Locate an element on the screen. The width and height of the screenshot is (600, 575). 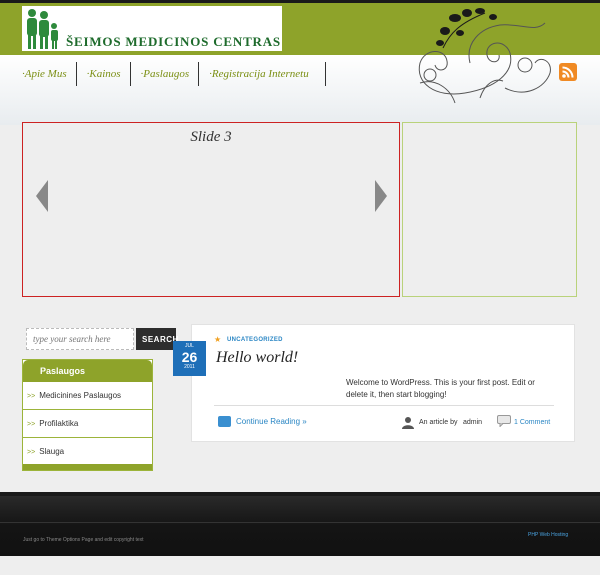
site-logo: ŠEIMOS MEDICINOS CENTRAS is located at coordinates (152, 28).